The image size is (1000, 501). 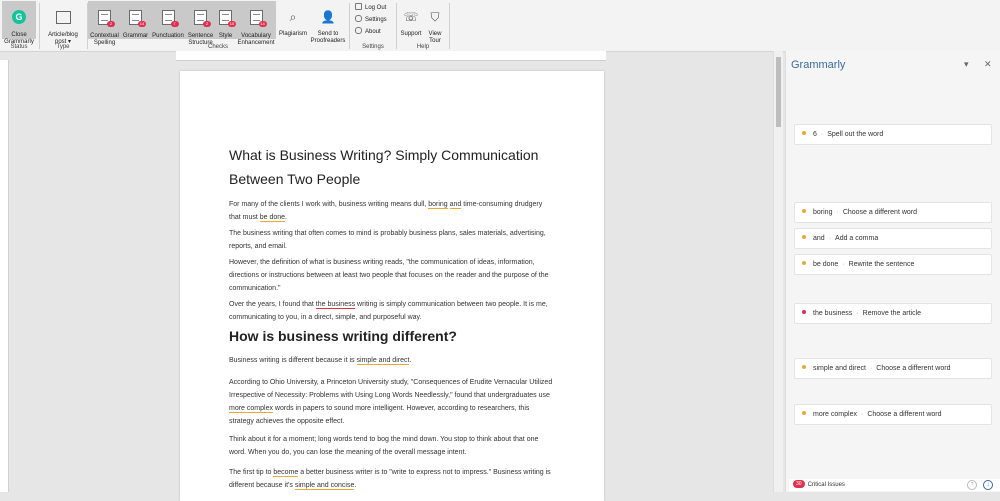 I want to click on support-label: Support, so click(x=411, y=34).